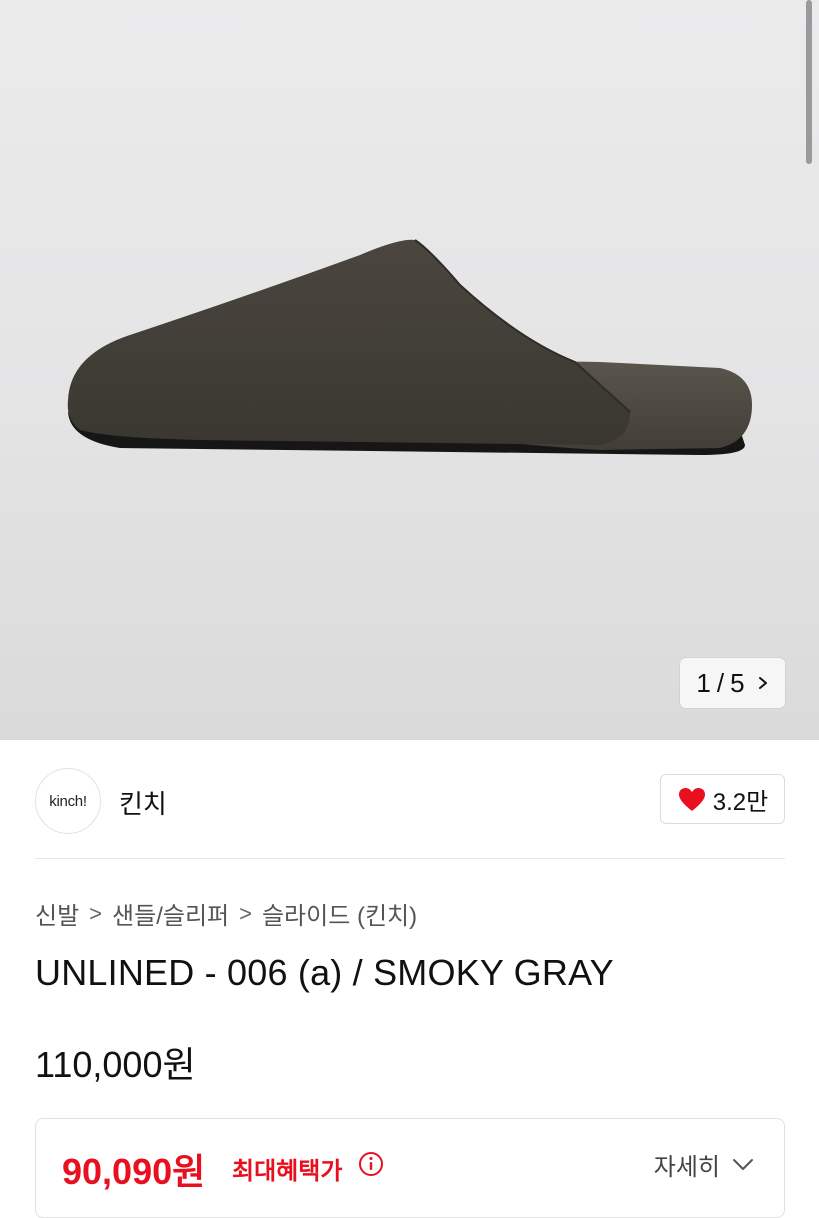  Describe the element at coordinates (410, 1168) in the screenshot. I see `max-benefit-panel: 90,090원 최대혜택가 자세히` at that location.